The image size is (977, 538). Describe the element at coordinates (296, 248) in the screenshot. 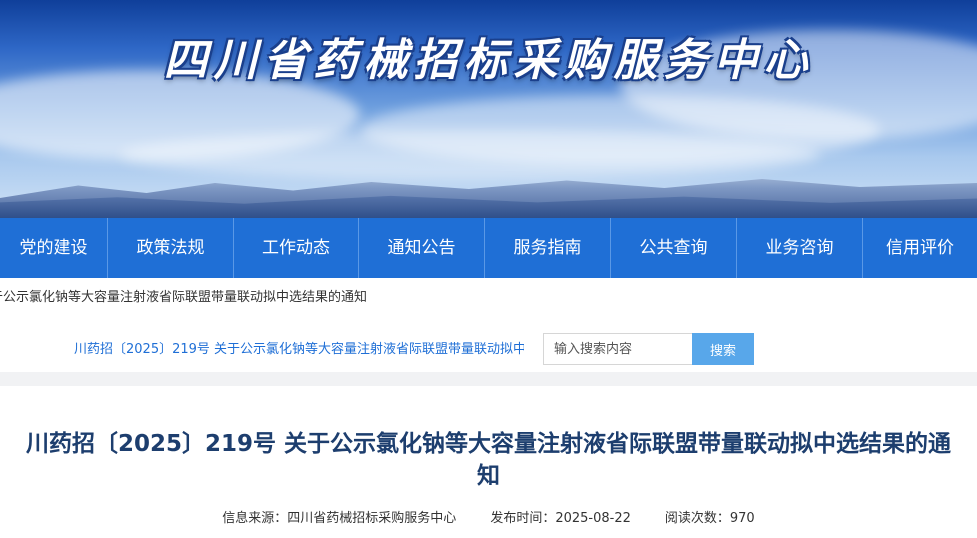

I see `nav-item-work-news: 工作动态` at that location.